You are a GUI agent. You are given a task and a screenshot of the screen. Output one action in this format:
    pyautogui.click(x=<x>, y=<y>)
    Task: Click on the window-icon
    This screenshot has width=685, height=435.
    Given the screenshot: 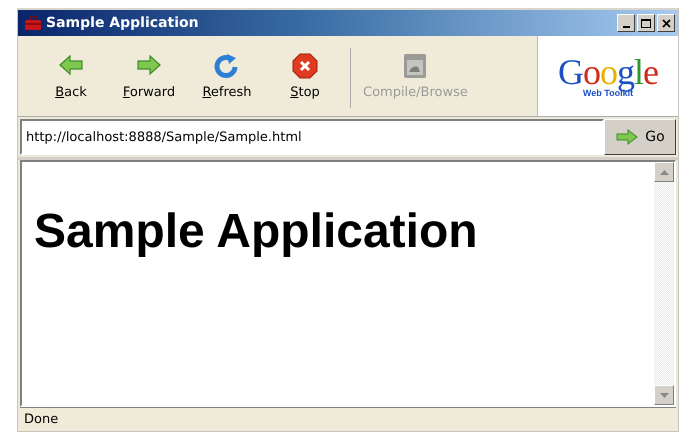 What is the action you would take?
    pyautogui.click(x=415, y=65)
    